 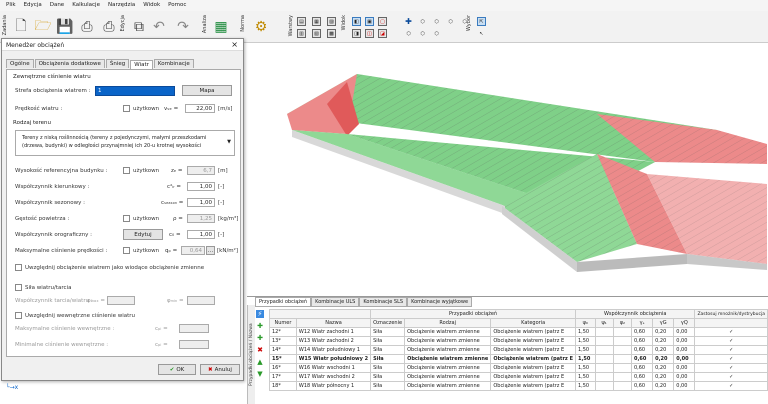 What do you see at coordinates (448, 323) in the screenshot?
I see `col-type: Rodzaj` at bounding box center [448, 323].